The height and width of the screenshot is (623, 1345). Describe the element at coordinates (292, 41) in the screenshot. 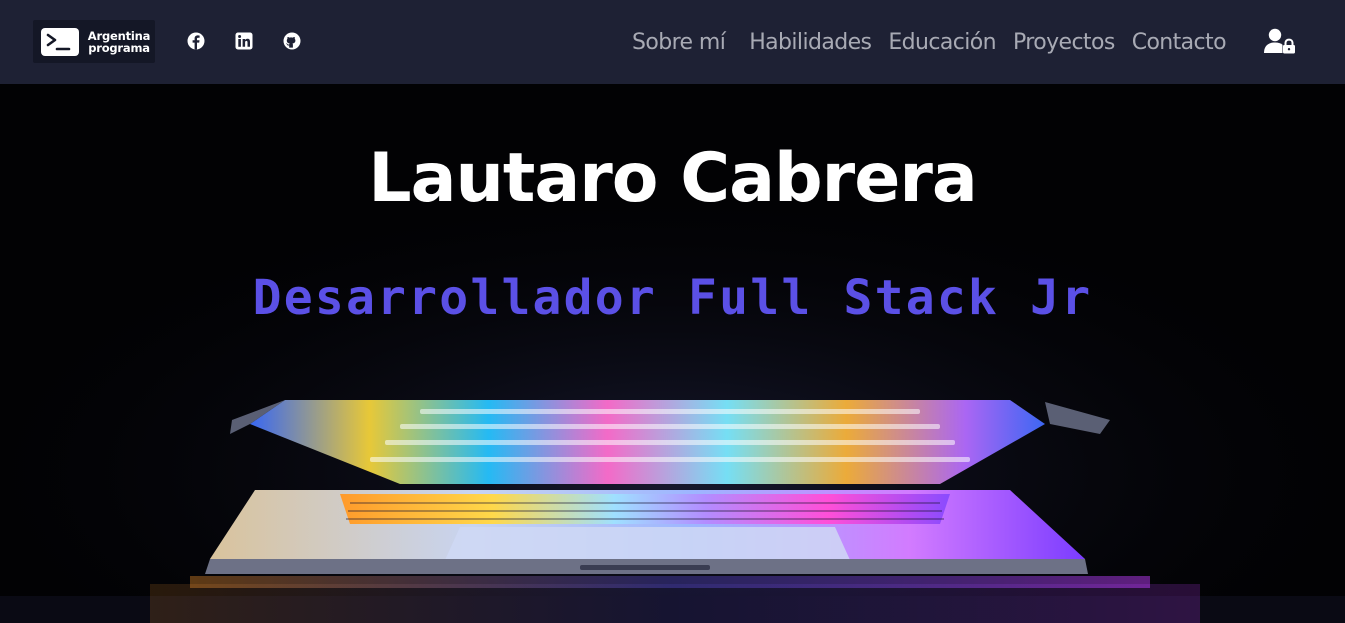

I see `github-icon` at that location.